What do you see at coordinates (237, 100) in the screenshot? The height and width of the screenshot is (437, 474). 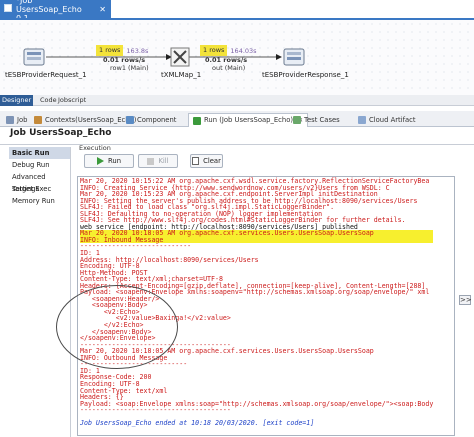 I see `editor-mode-tabs: Designer Code Jobscript` at bounding box center [237, 100].